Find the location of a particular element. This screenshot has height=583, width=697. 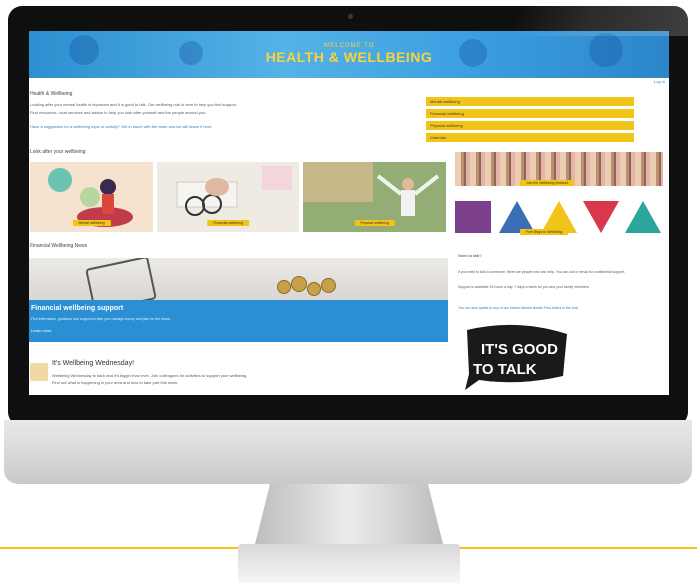

five-ways-button: Five Ways to Wellbeing is located at coordinates (544, 232).